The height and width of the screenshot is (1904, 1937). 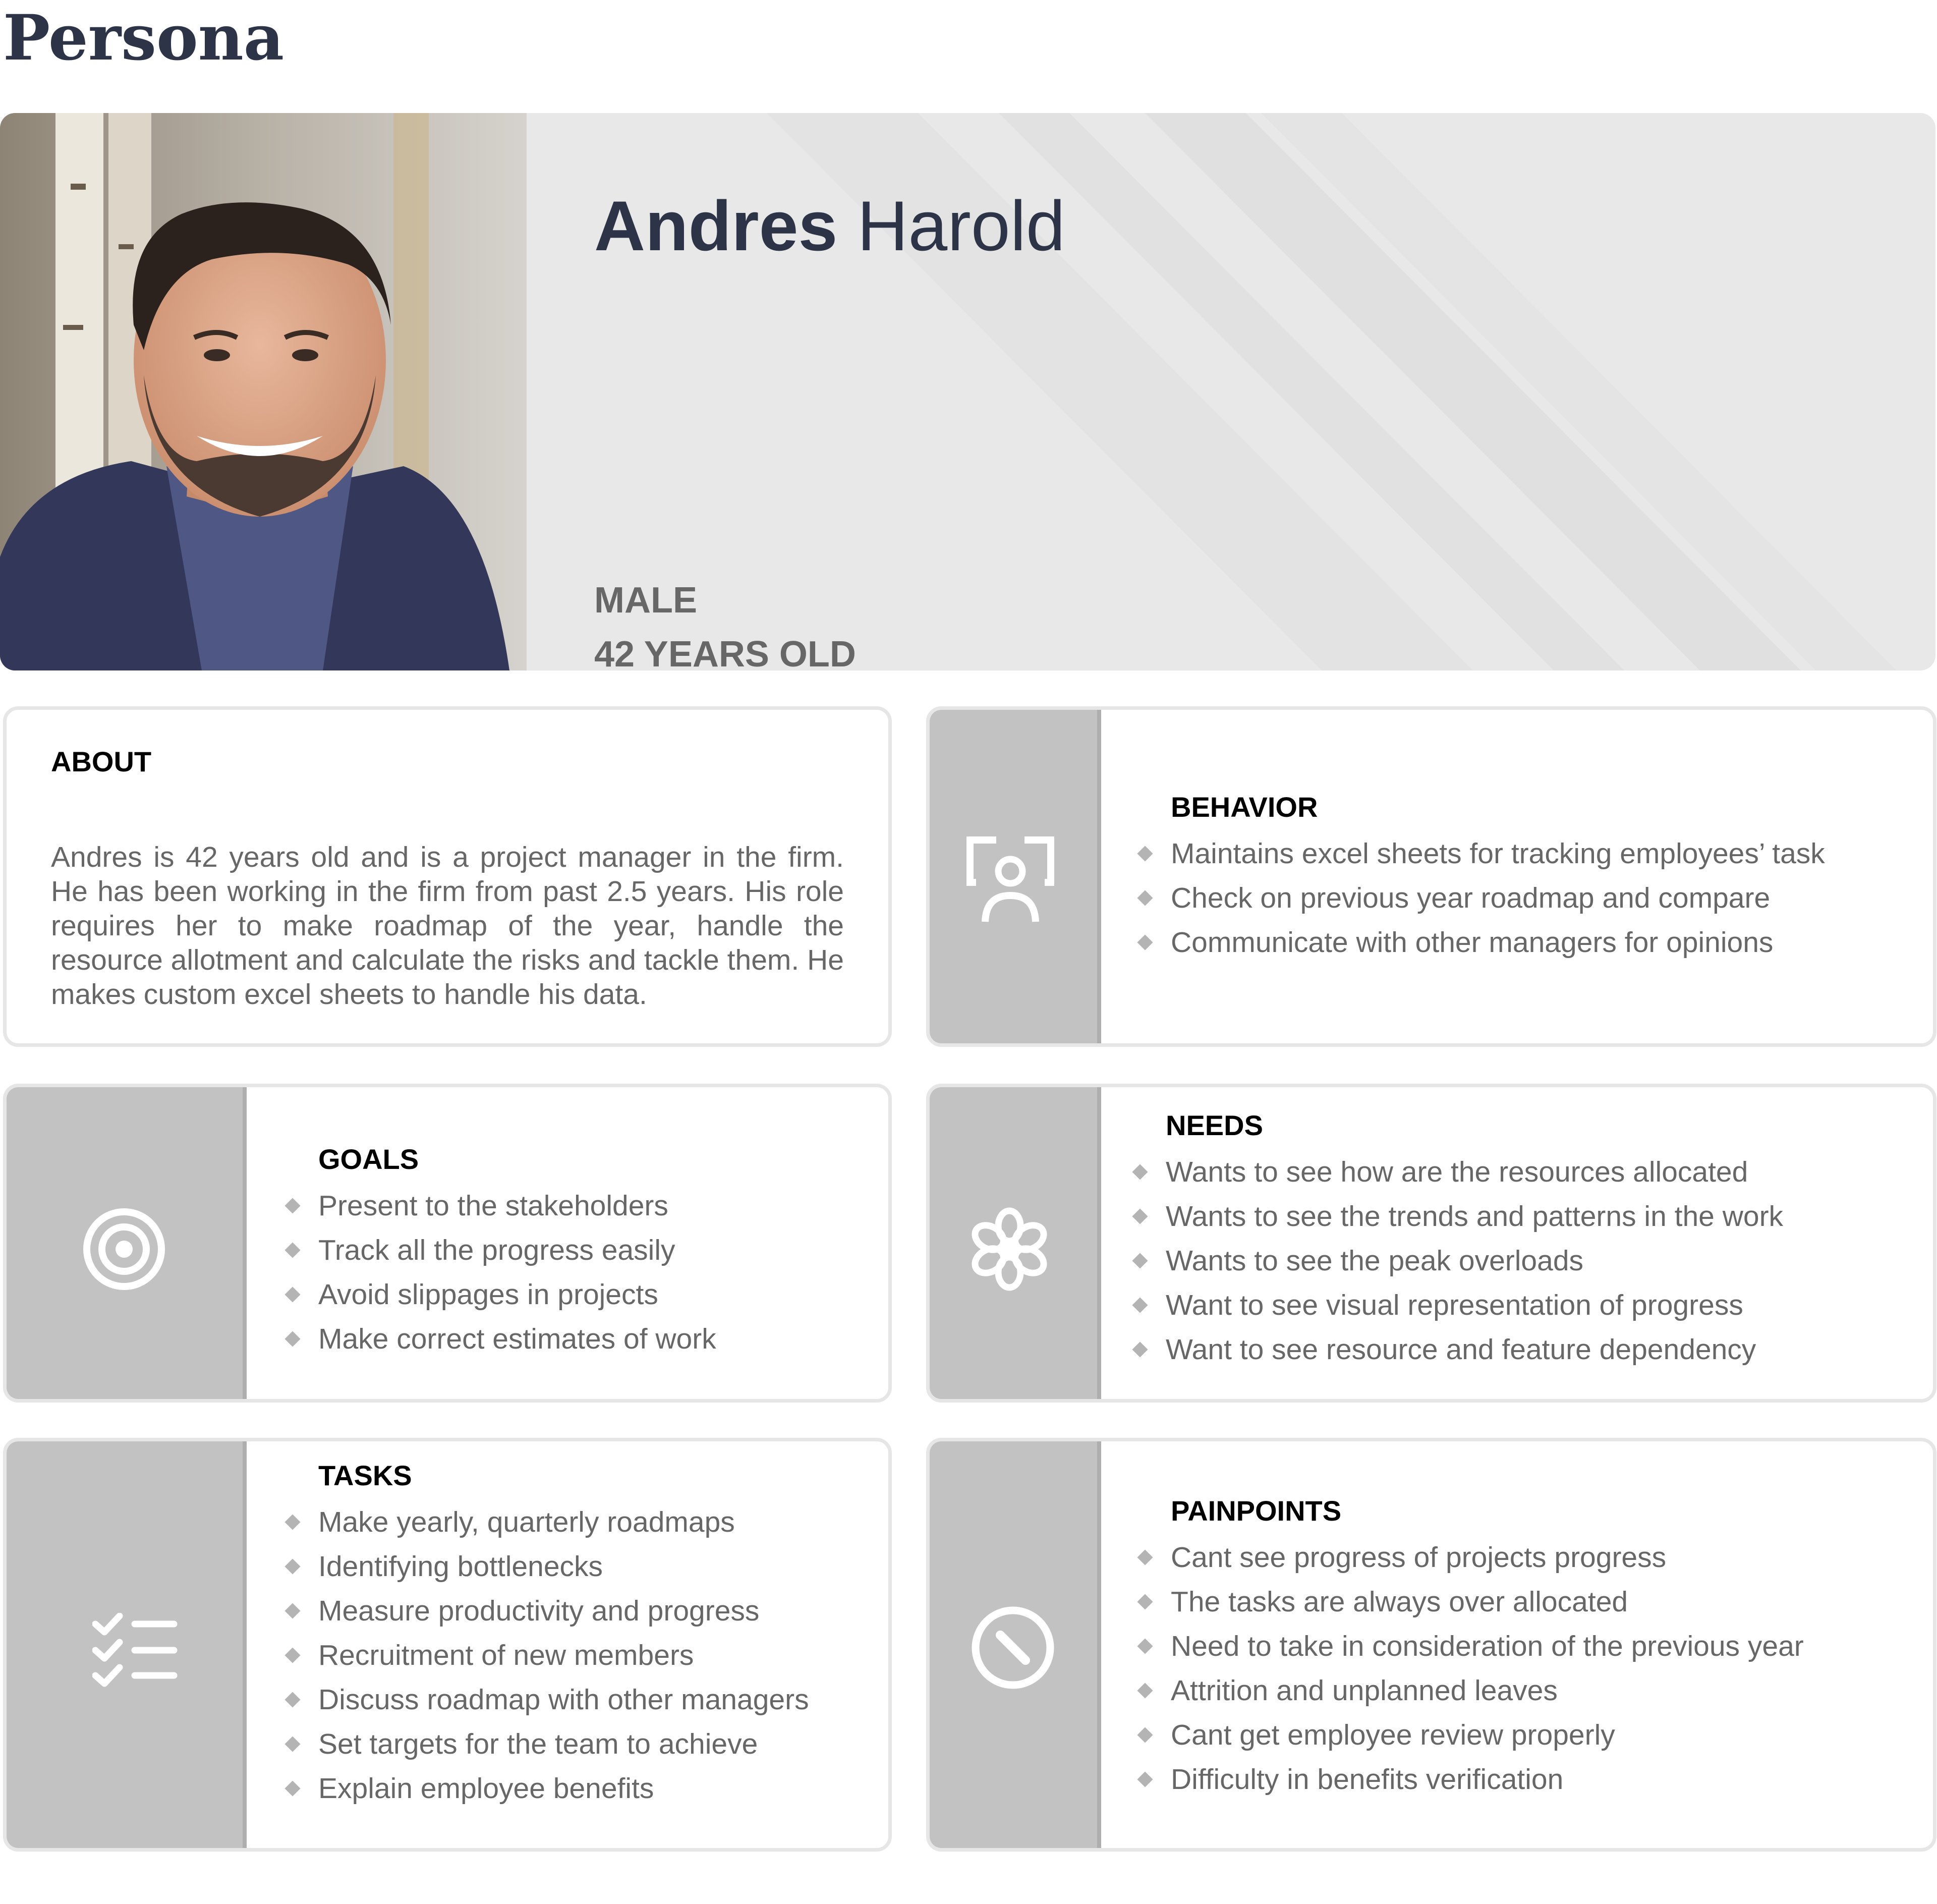 What do you see at coordinates (1470, 1557) in the screenshot?
I see `list-item: Cant see progress of projects progress` at bounding box center [1470, 1557].